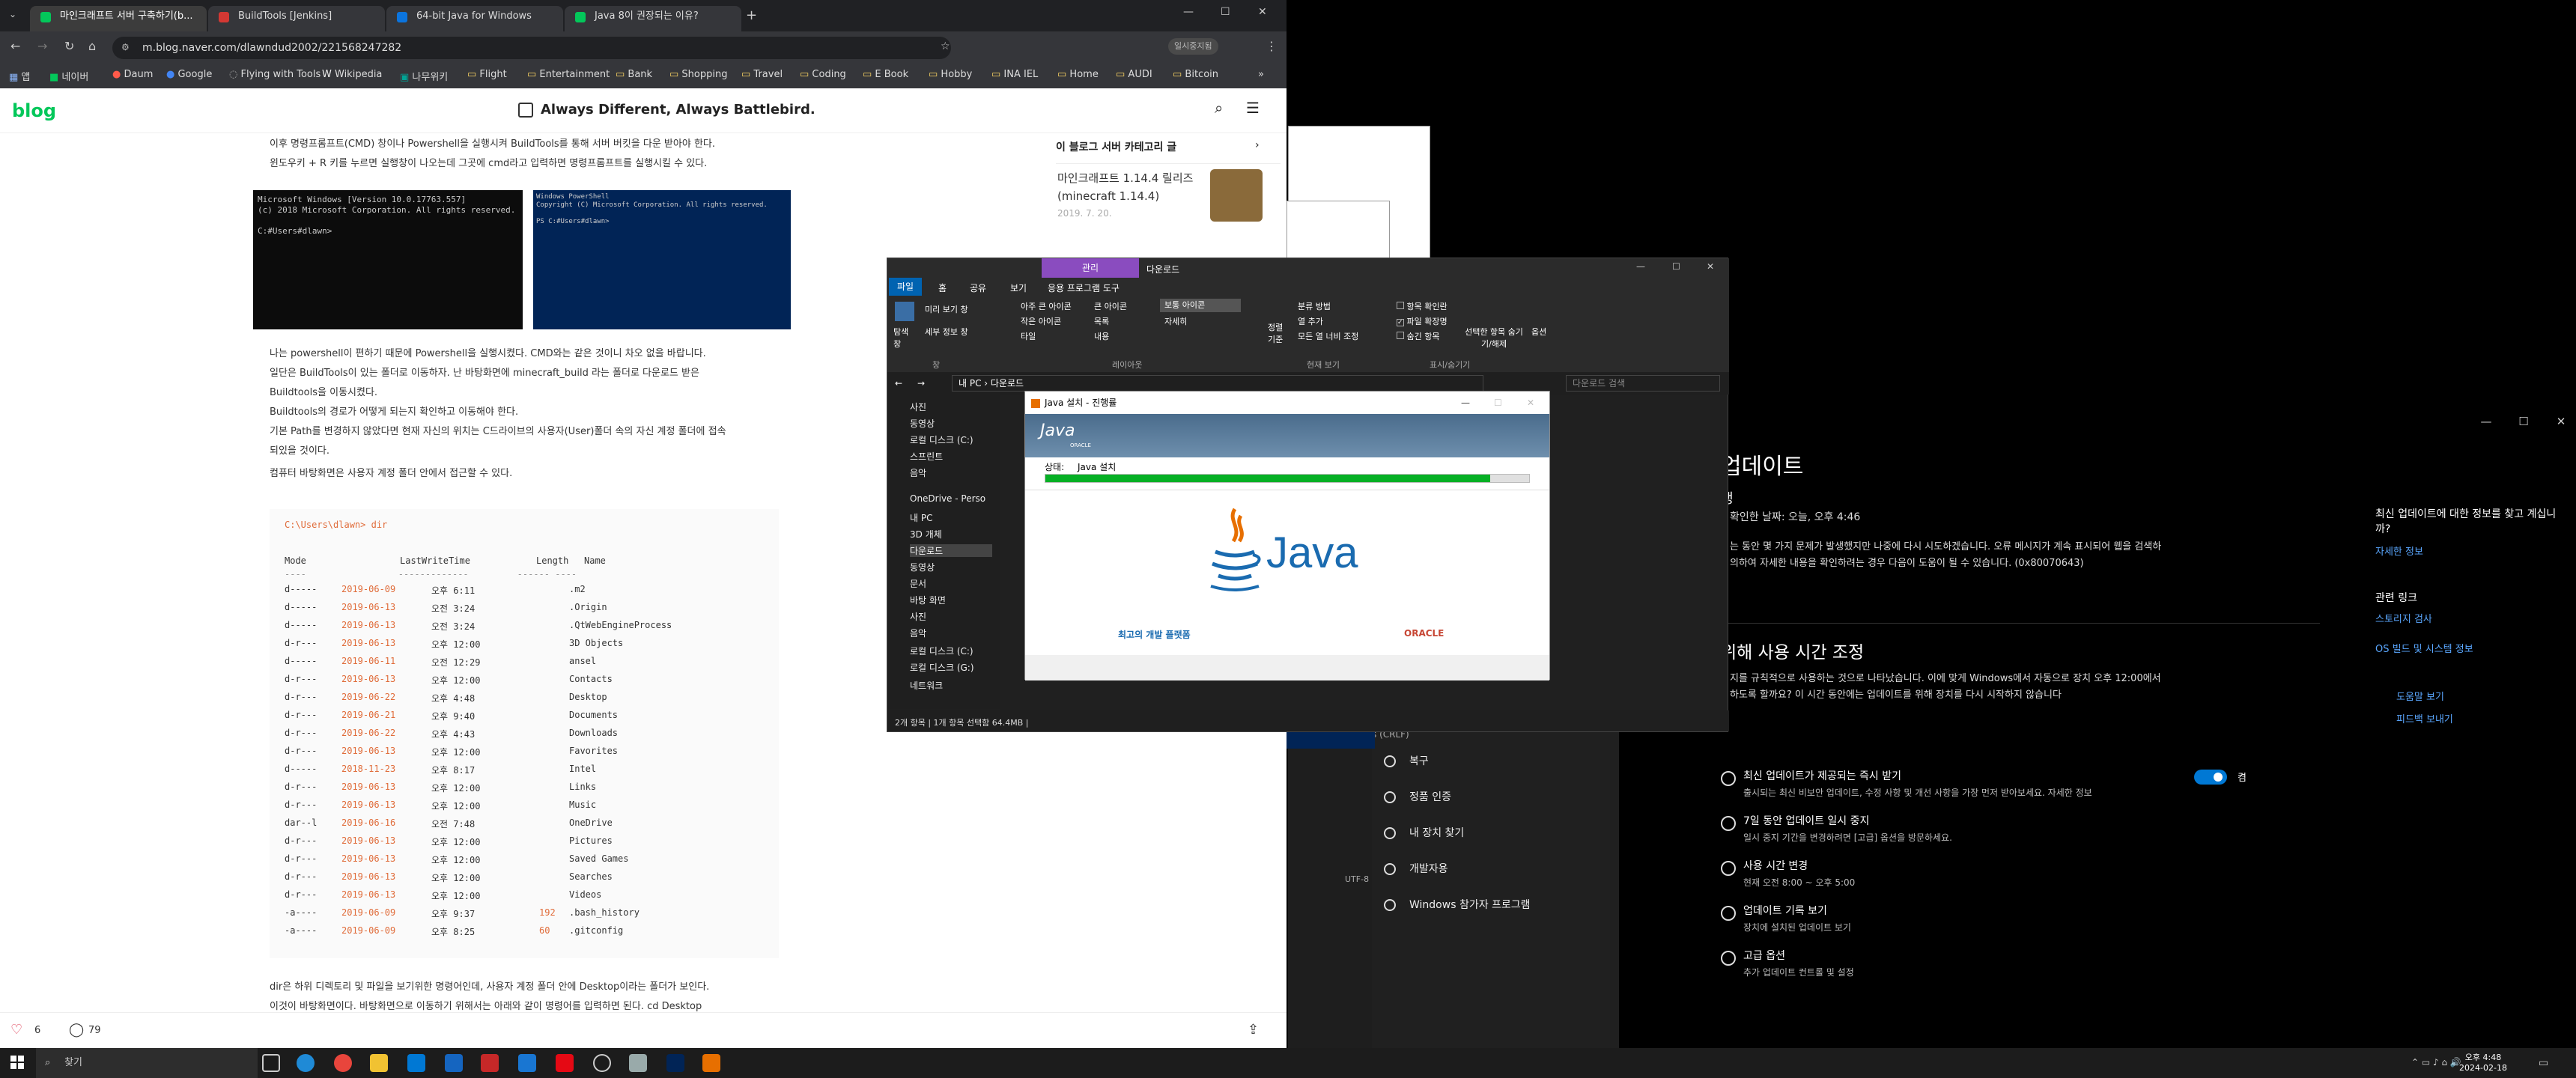 This screenshot has height=1078, width=2576. Describe the element at coordinates (638, 1063) in the screenshot. I see `notepad-icon` at that location.